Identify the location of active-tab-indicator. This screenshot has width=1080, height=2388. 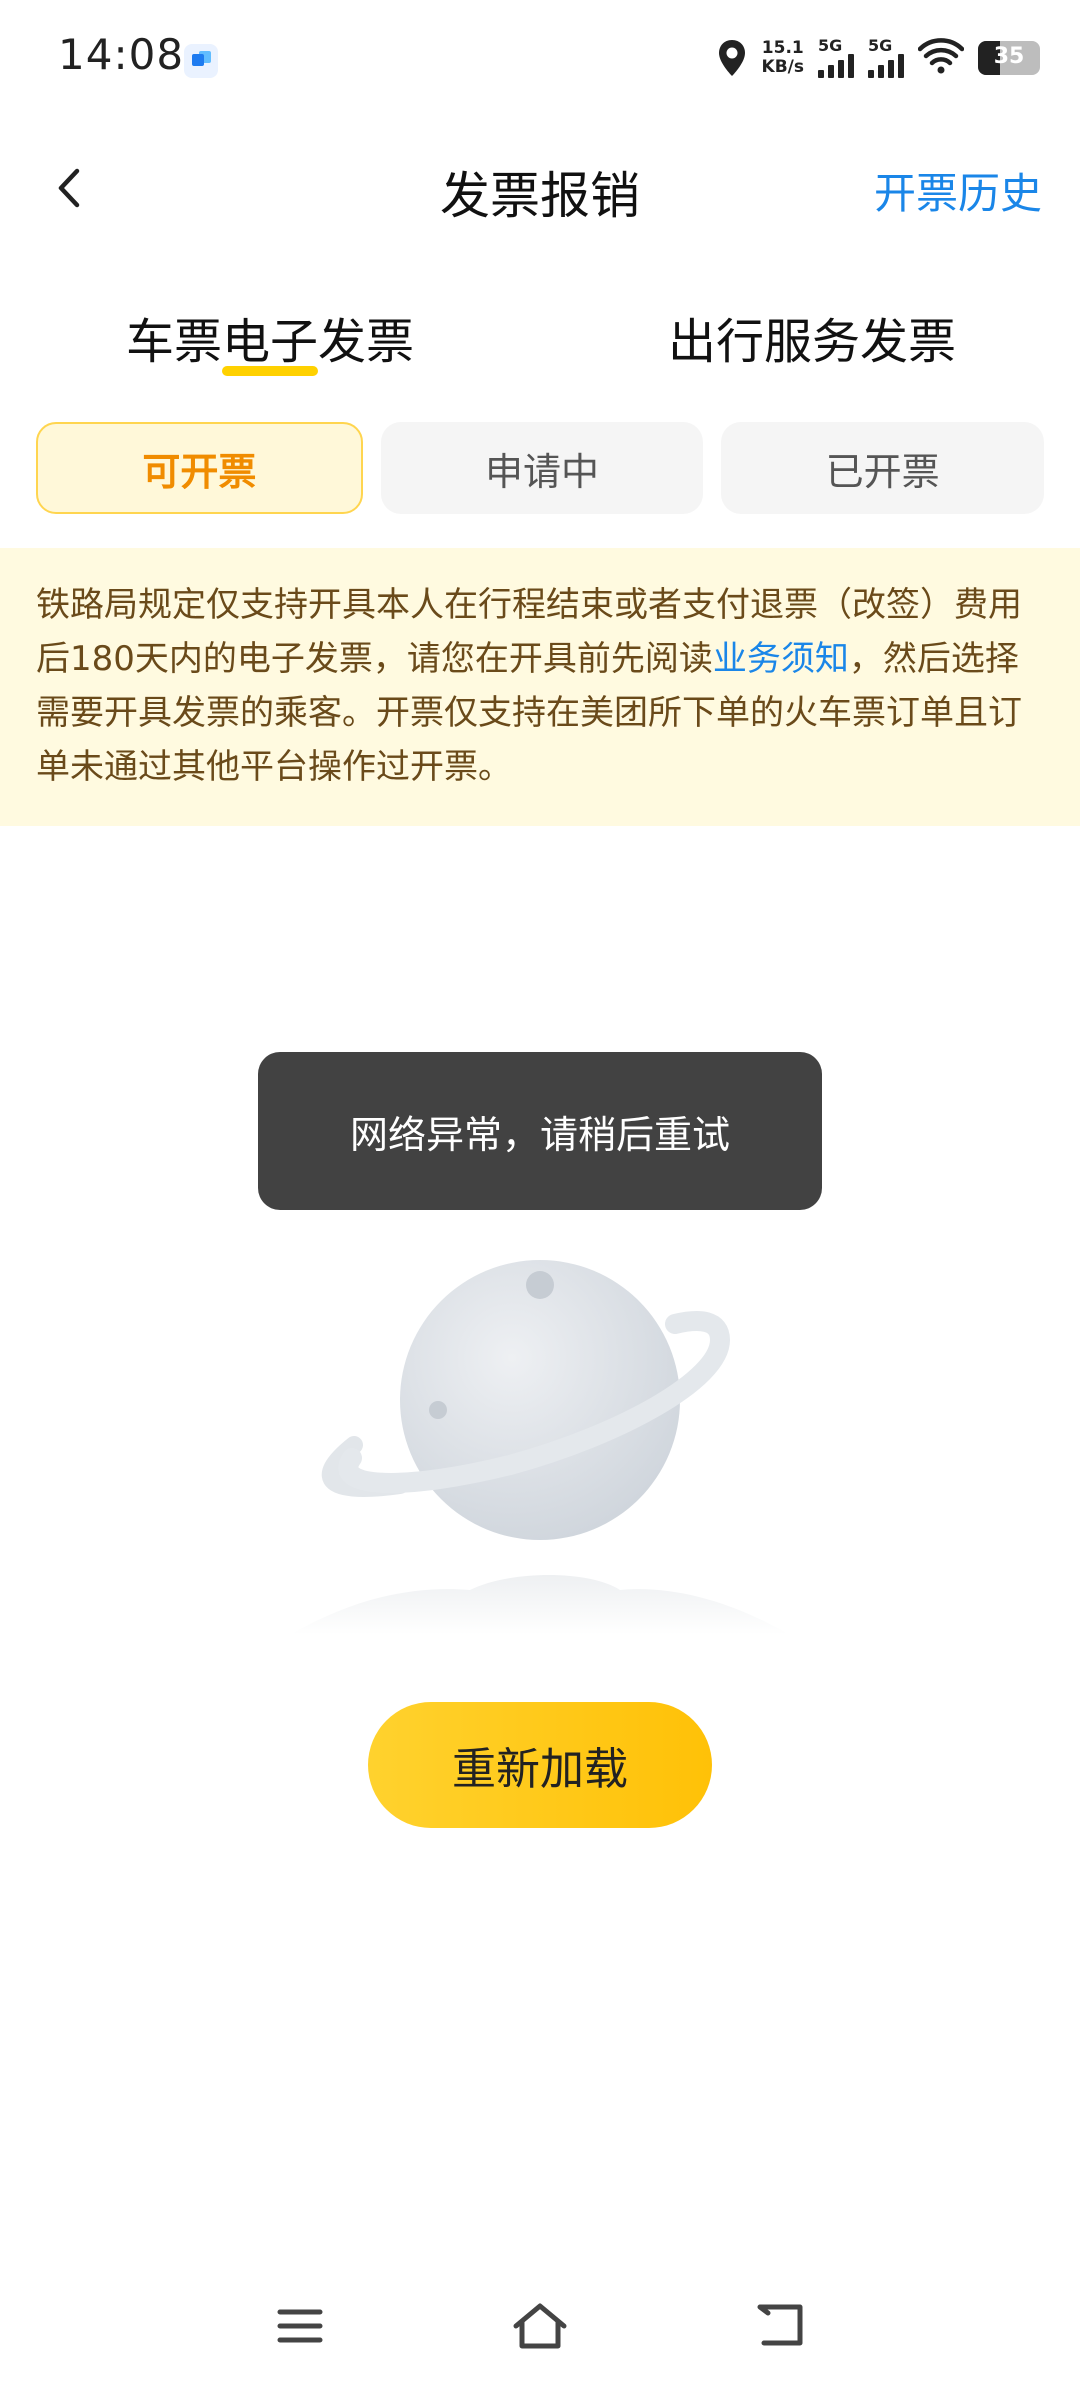
(270, 371).